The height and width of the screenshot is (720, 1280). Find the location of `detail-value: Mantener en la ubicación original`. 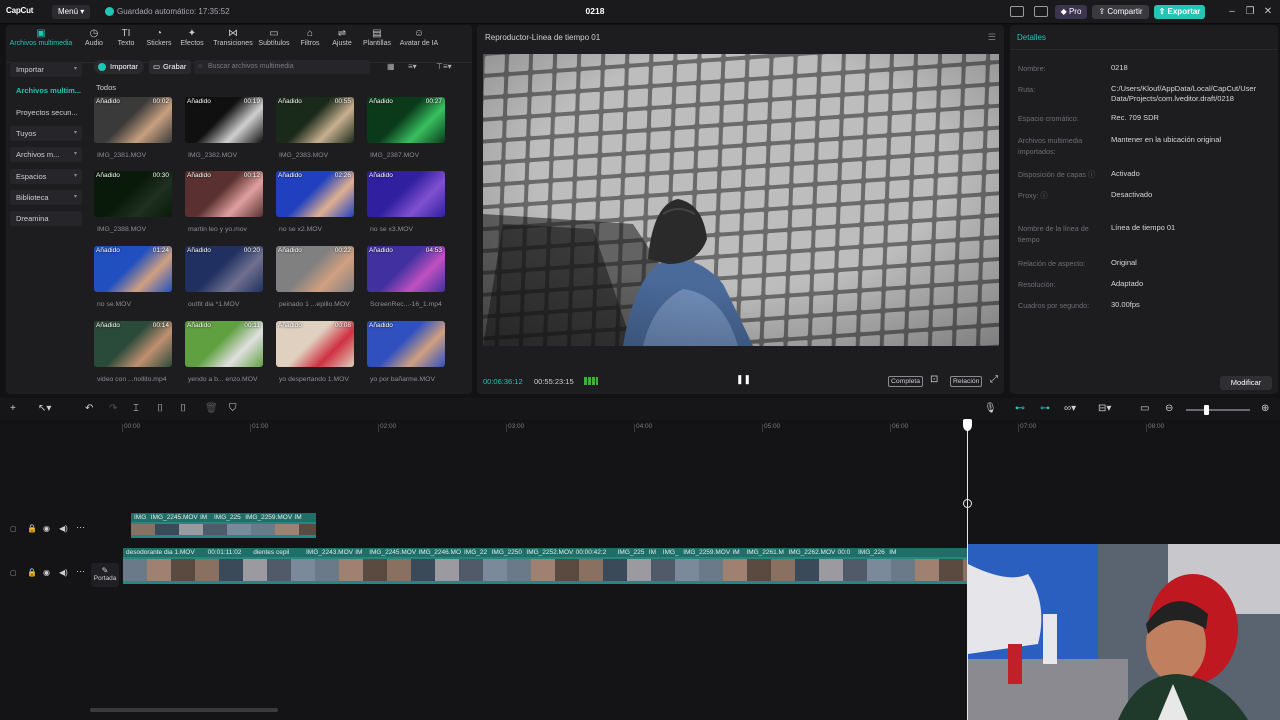

detail-value: Mantener en la ubicación original is located at coordinates (1166, 139).